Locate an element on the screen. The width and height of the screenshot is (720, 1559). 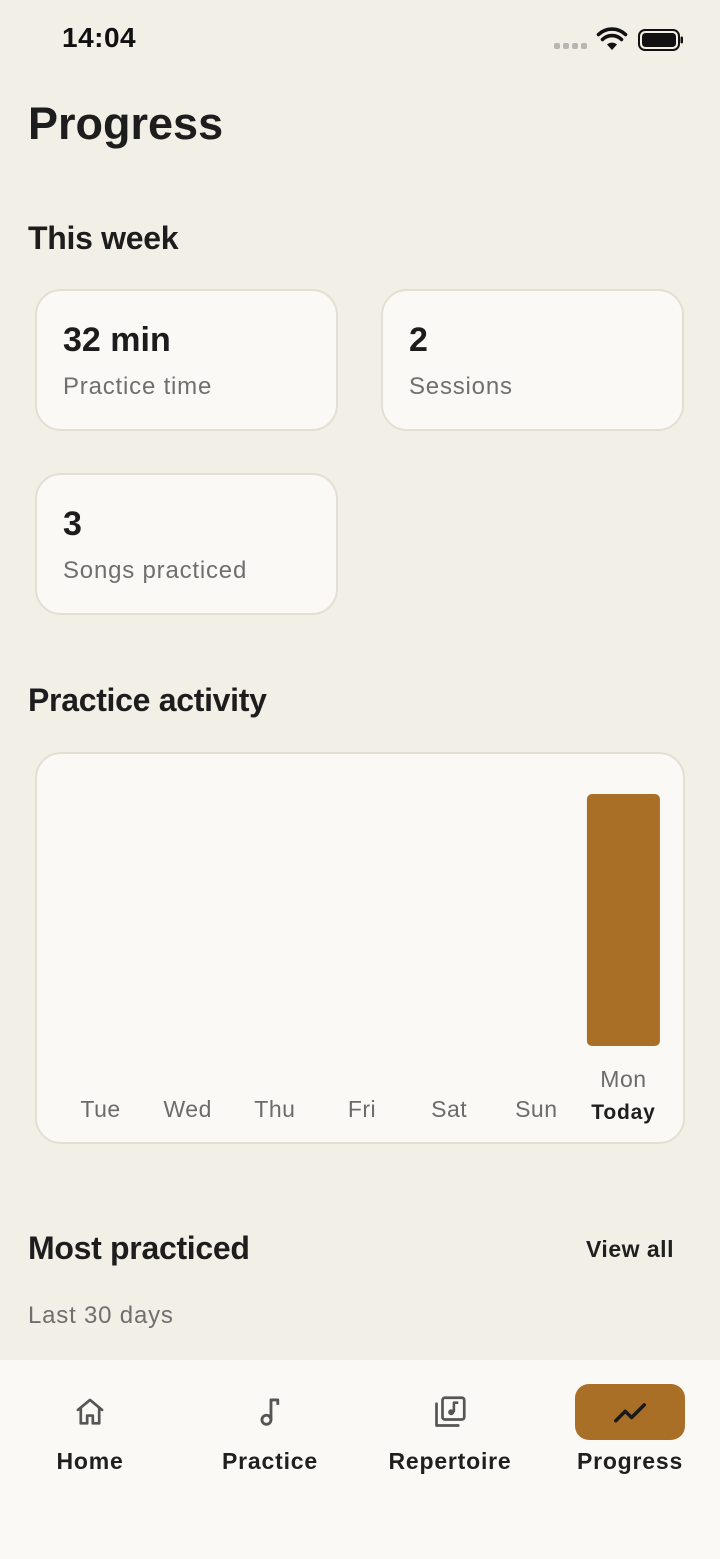
stat-label: Practice time is located at coordinates (138, 386).